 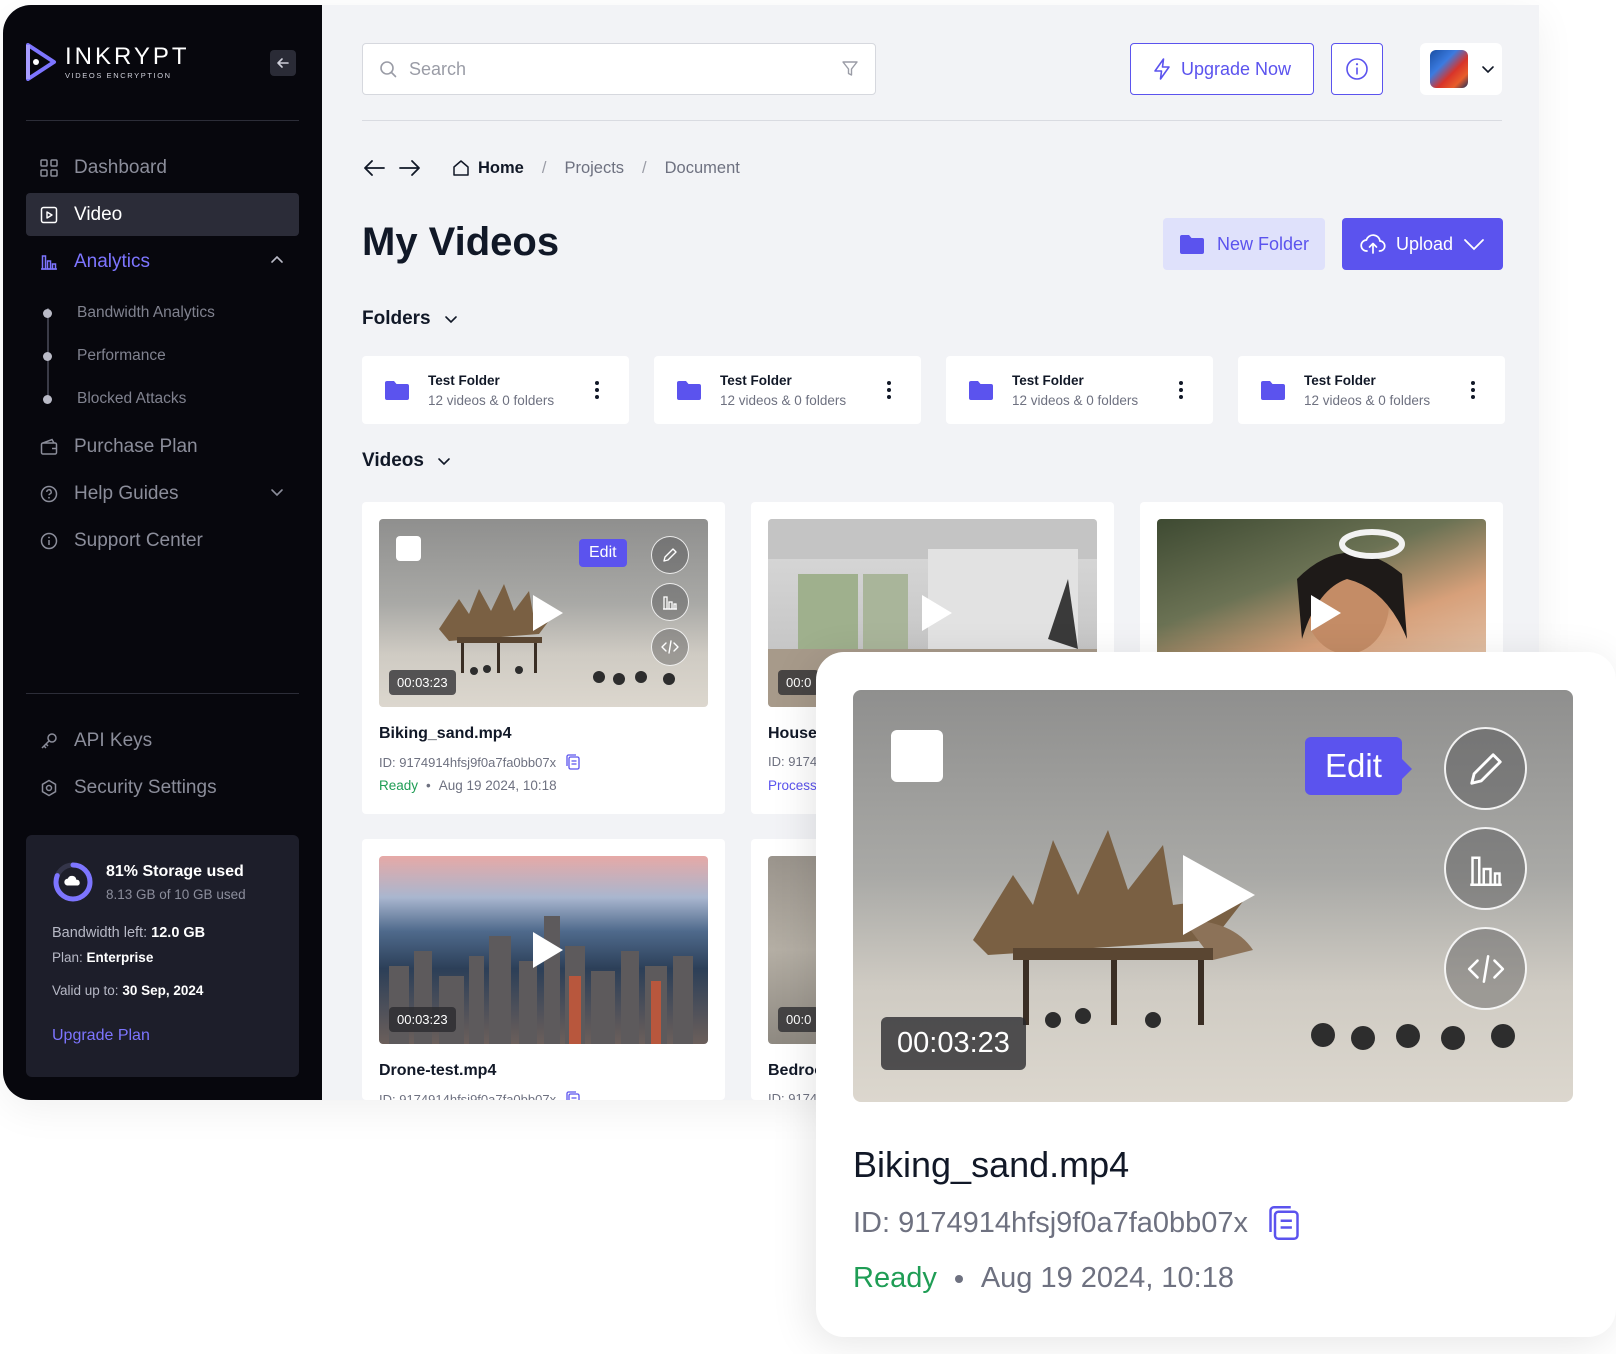 I want to click on video-thumbnail-large: Edit 00:03:23, so click(x=1213, y=896).